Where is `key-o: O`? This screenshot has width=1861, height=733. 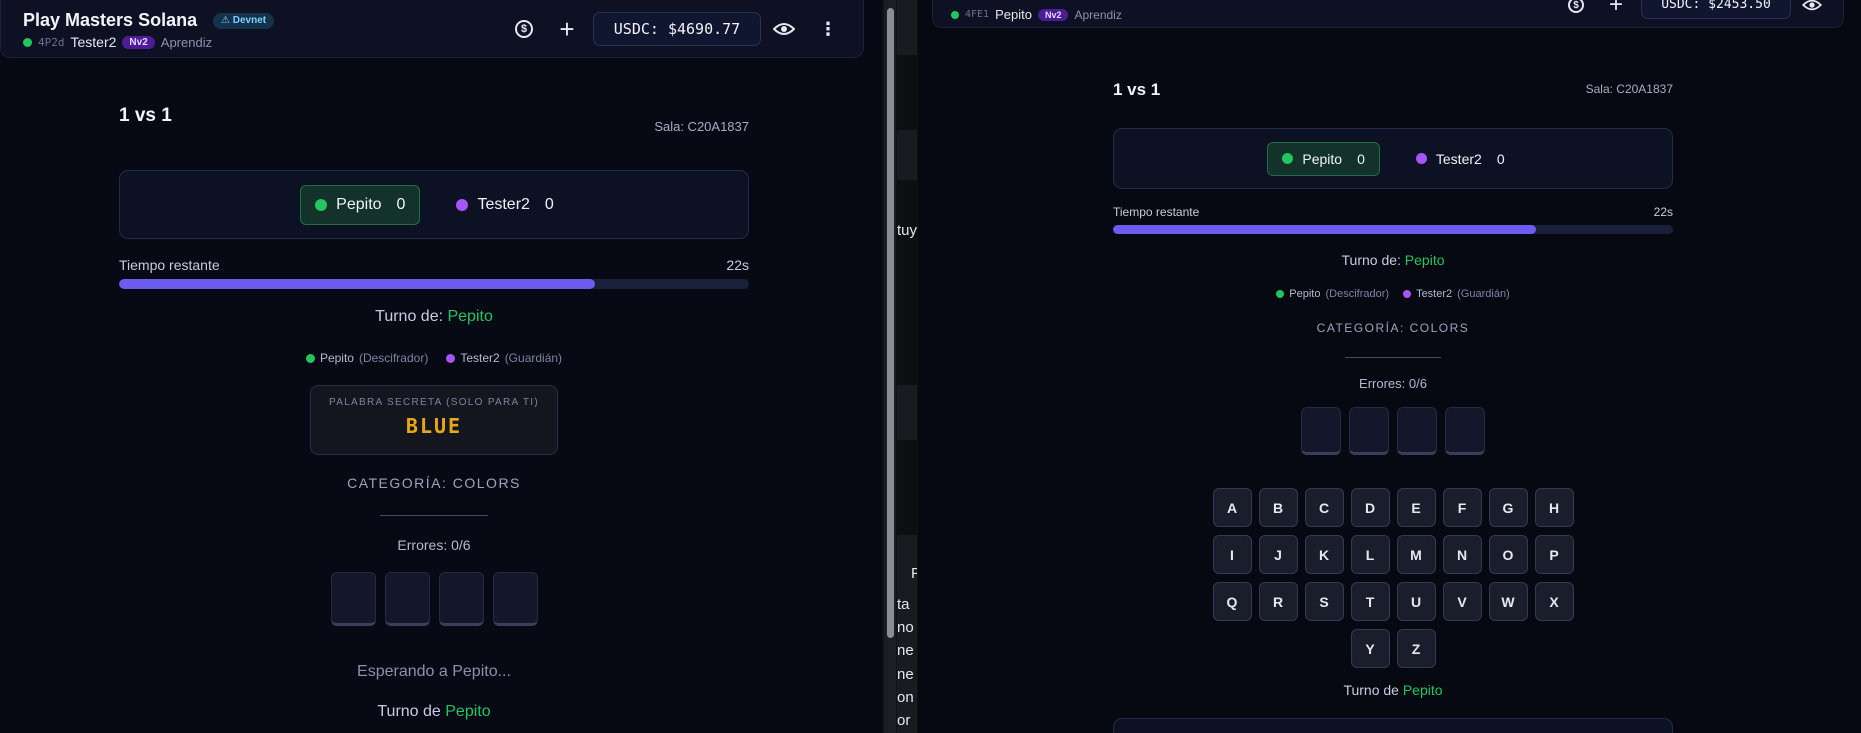
key-o: O is located at coordinates (1508, 554).